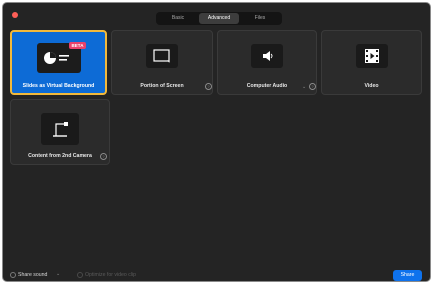  I want to click on tile-portion-of-screen: Portion of Screen ?, so click(162, 62).